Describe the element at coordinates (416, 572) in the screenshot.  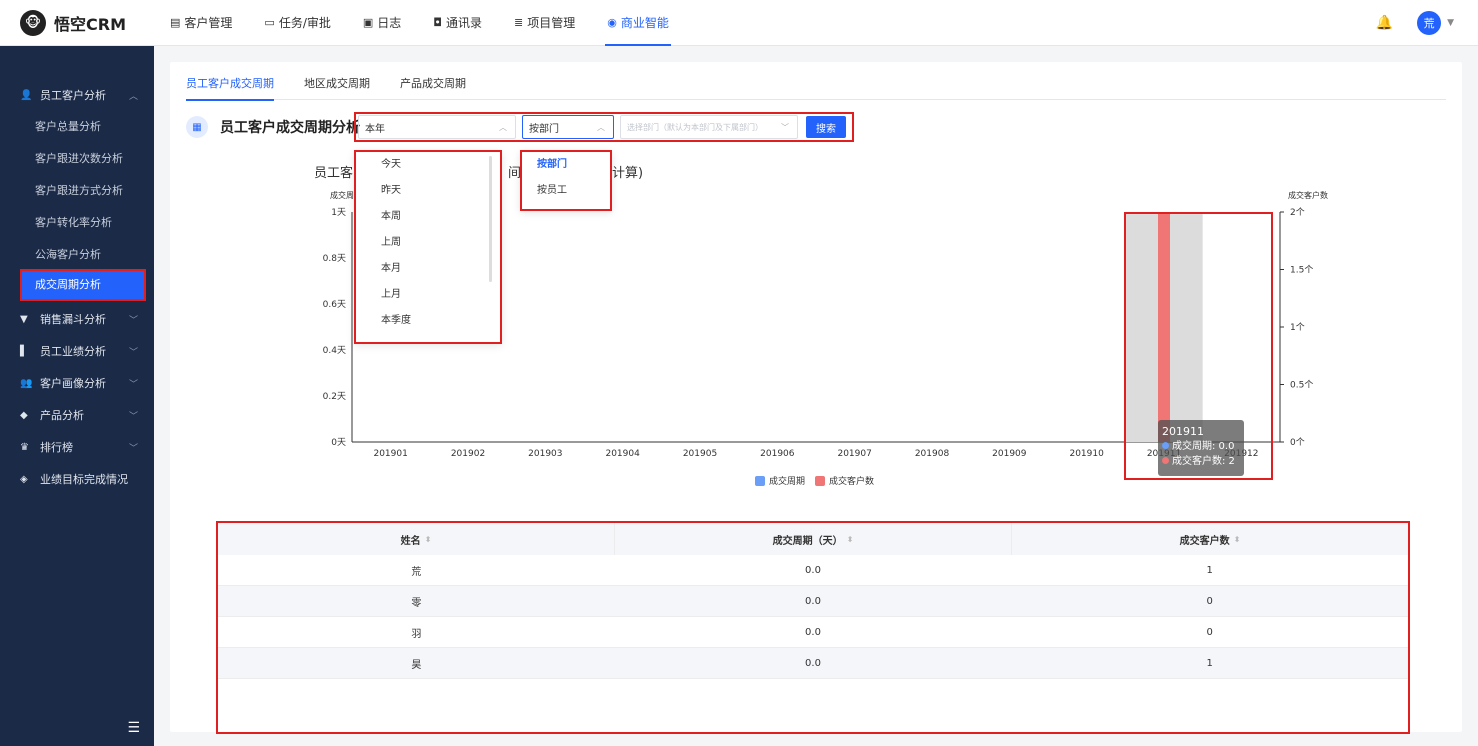
I see `cell: 荒` at that location.